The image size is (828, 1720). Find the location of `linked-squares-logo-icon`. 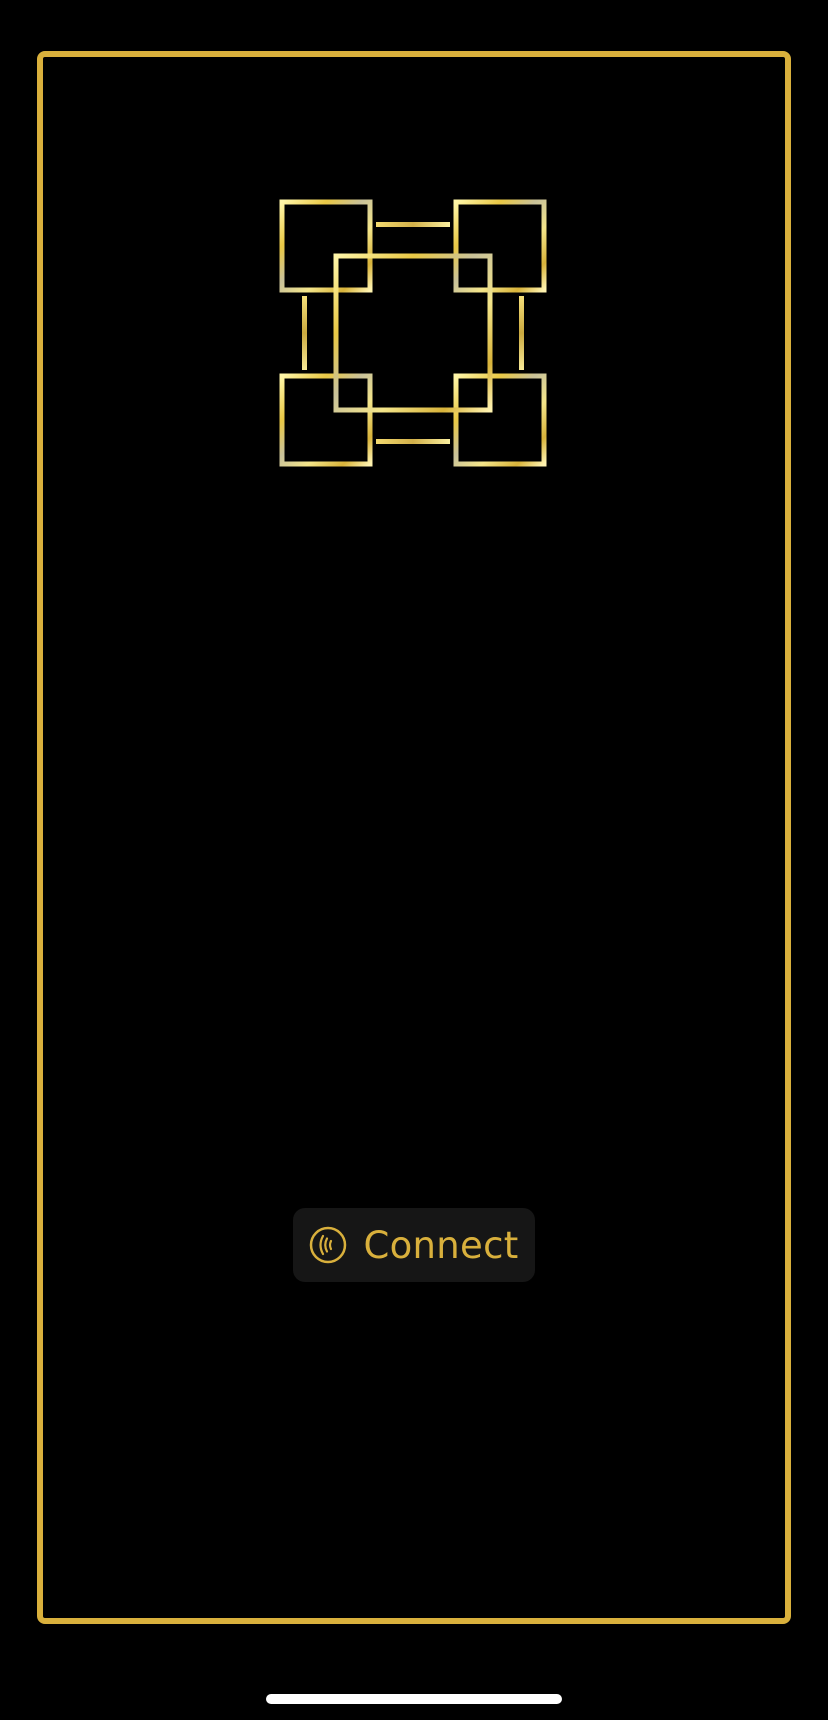

linked-squares-logo-icon is located at coordinates (413, 333).